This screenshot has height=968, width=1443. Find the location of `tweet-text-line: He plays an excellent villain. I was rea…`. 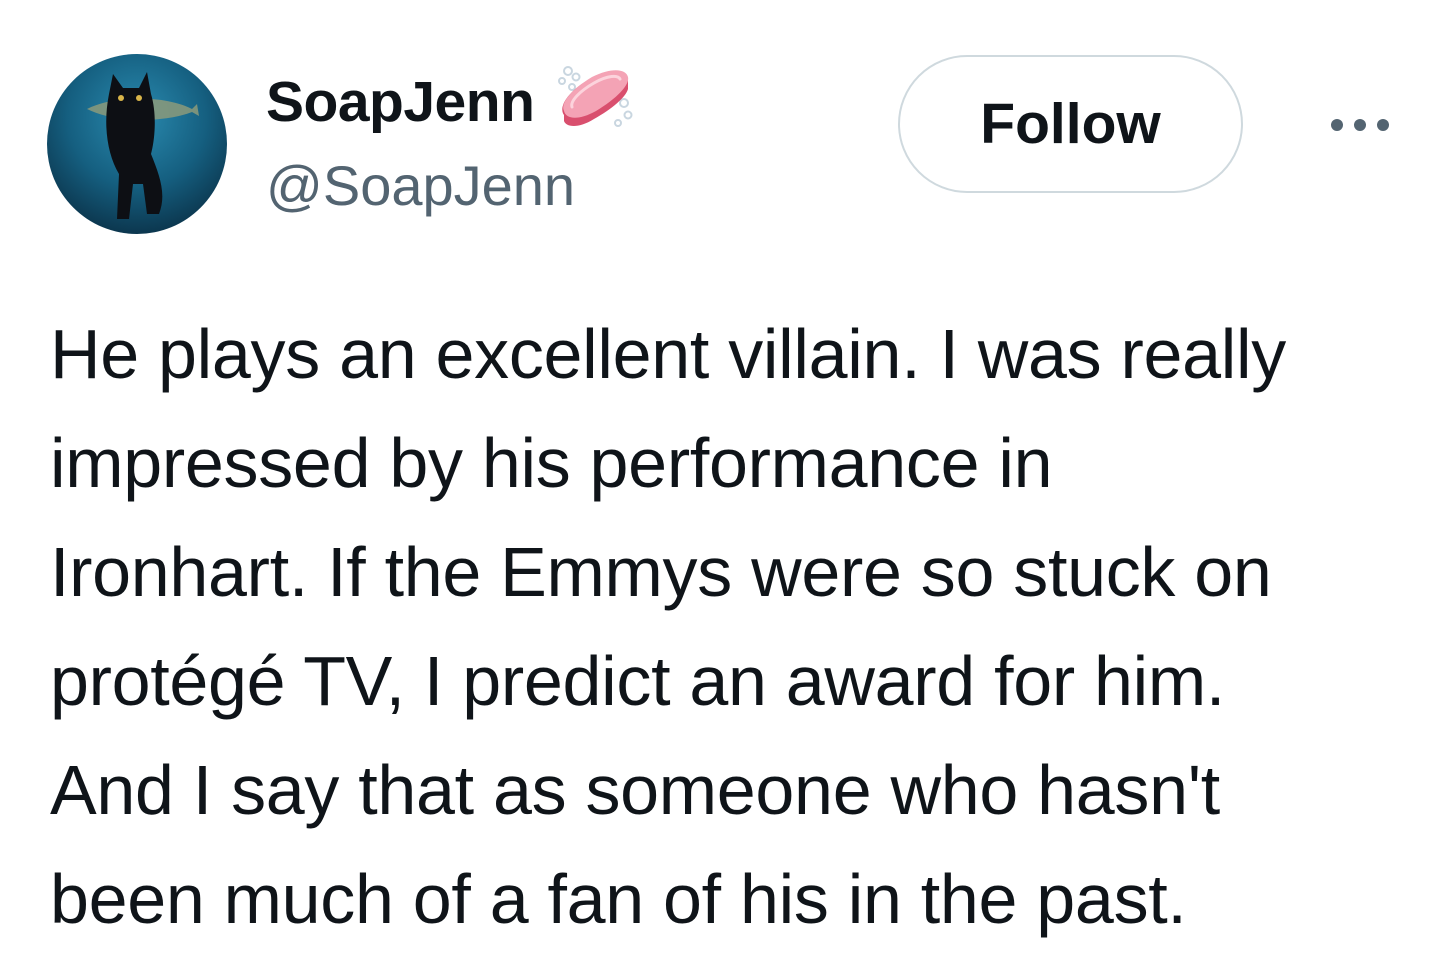

tweet-text-line: He plays an excellent villain. I was rea… is located at coordinates (668, 354).